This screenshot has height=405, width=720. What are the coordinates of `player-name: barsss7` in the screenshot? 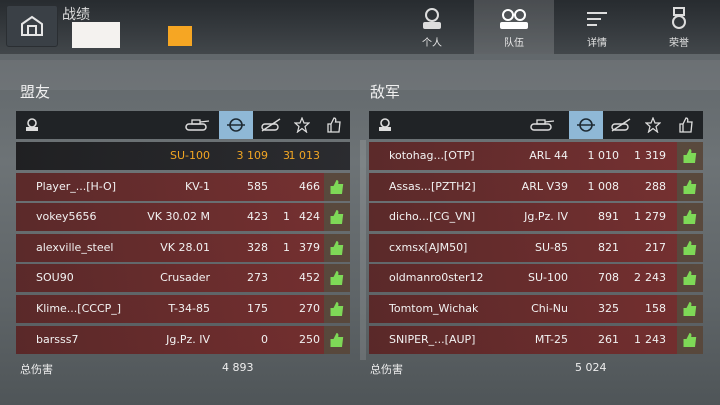 It's located at (57, 339).